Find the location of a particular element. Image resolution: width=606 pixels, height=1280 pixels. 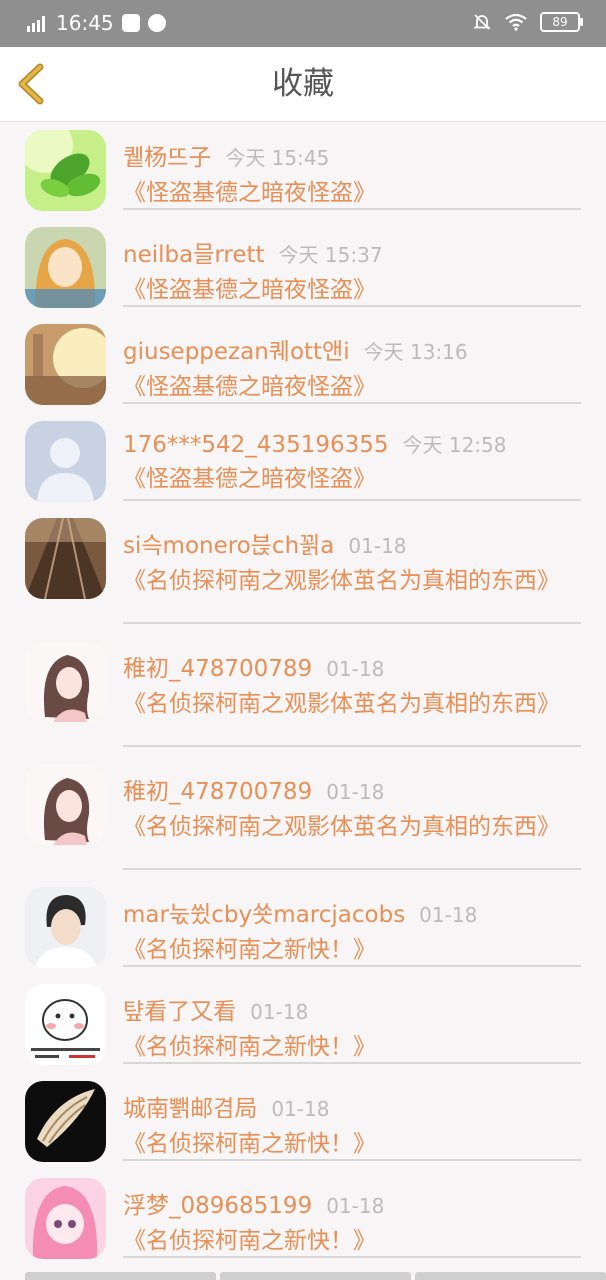

timestamp: 今天 15:37 is located at coordinates (330, 255).